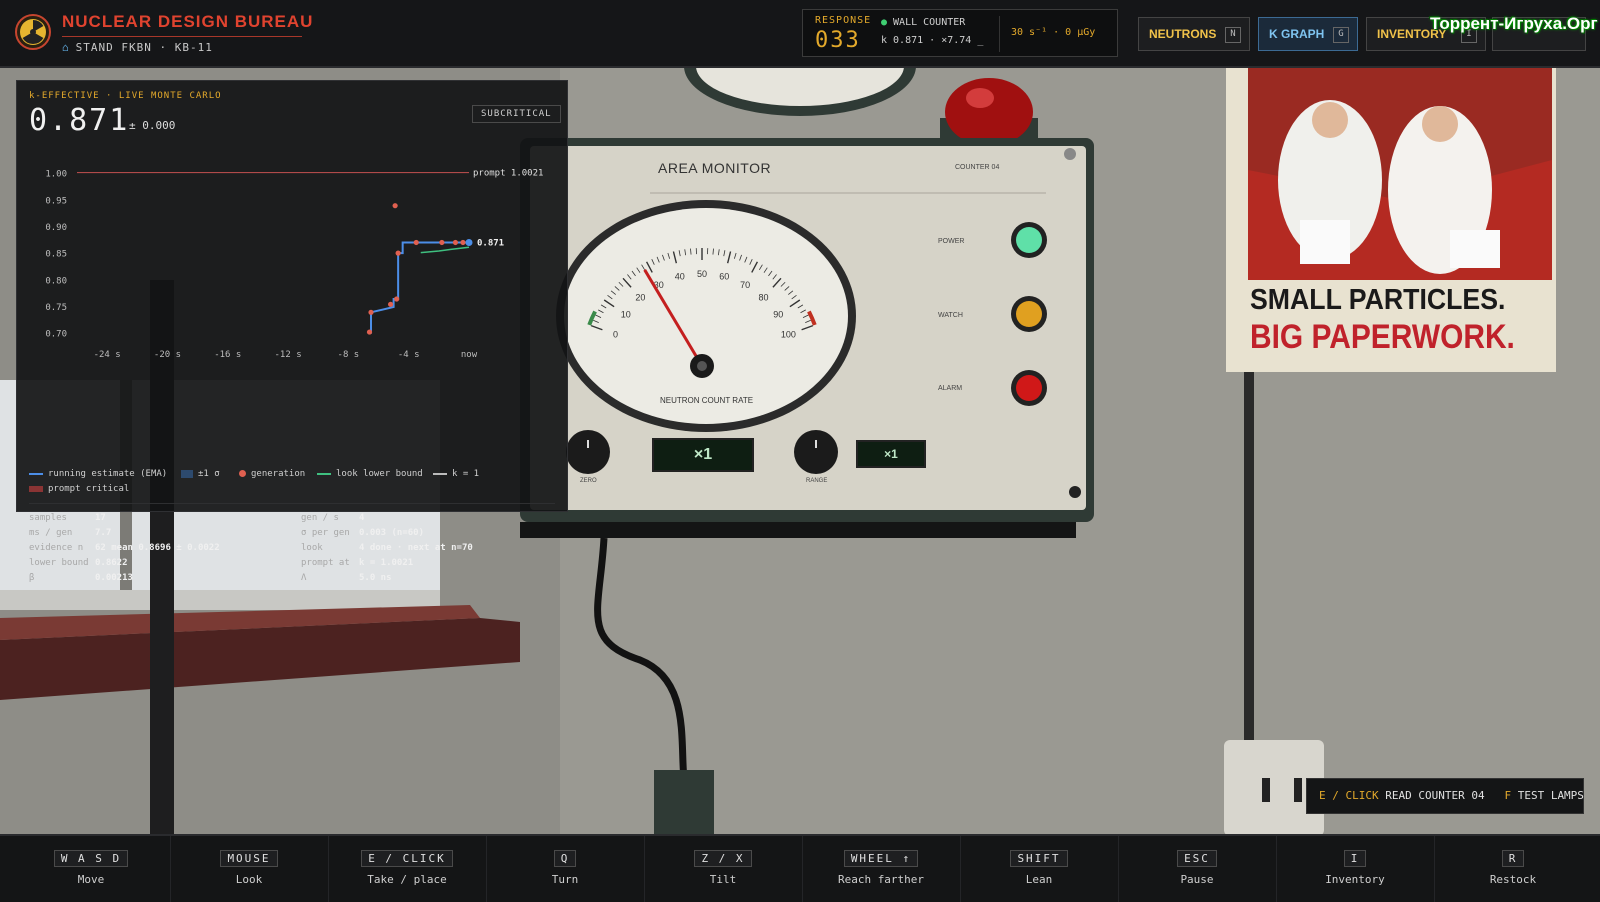 Image resolution: width=1600 pixels, height=902 pixels. What do you see at coordinates (1355, 858) in the screenshot?
I see `control-key: I` at bounding box center [1355, 858].